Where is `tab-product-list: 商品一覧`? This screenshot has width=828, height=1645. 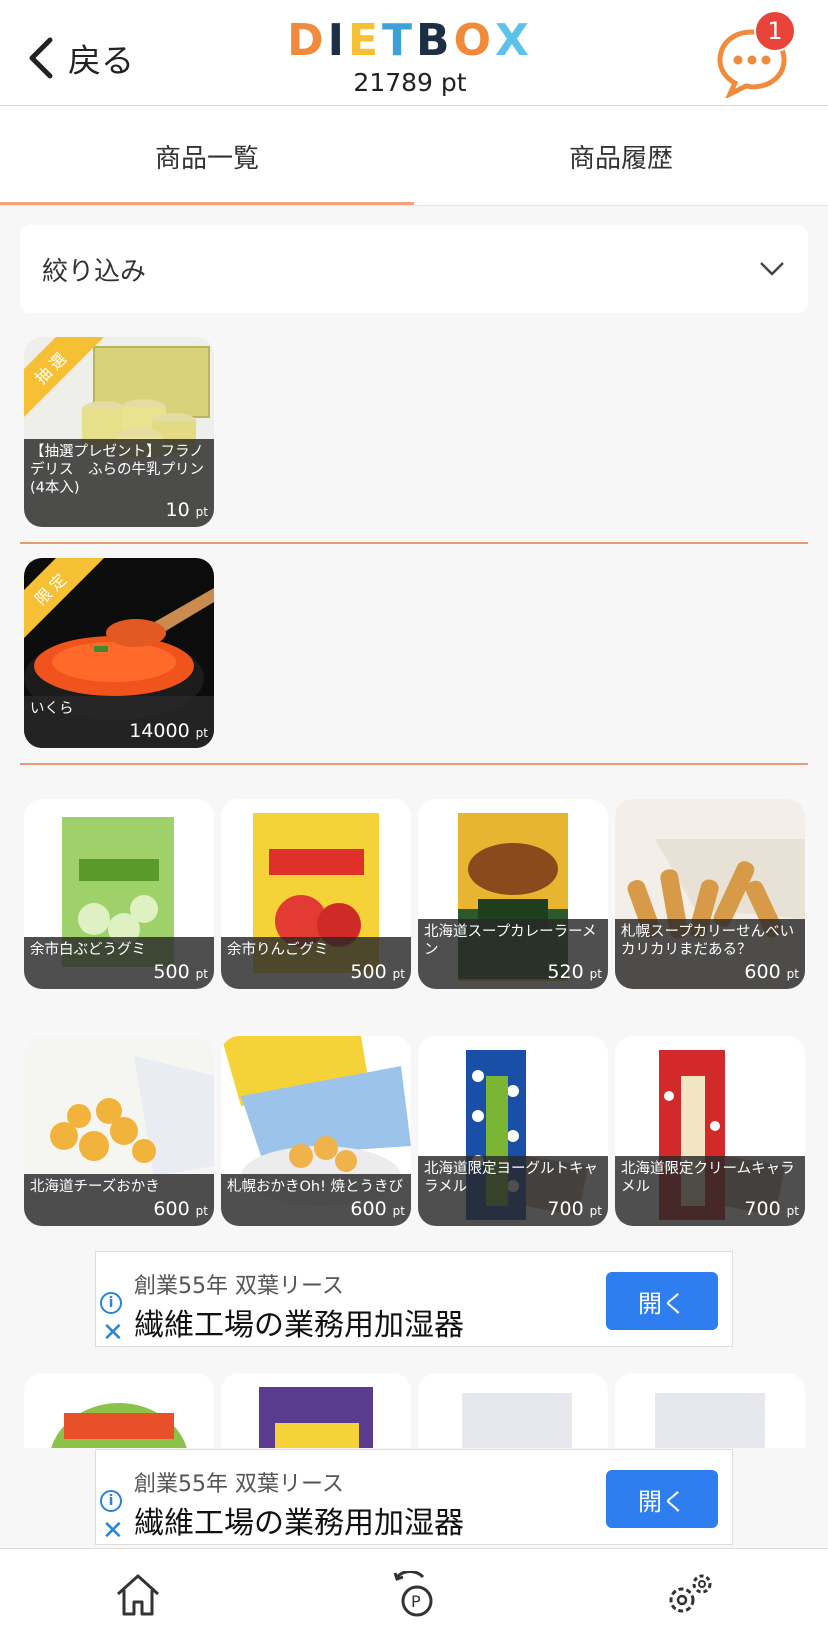 tab-product-list: 商品一覧 is located at coordinates (207, 156).